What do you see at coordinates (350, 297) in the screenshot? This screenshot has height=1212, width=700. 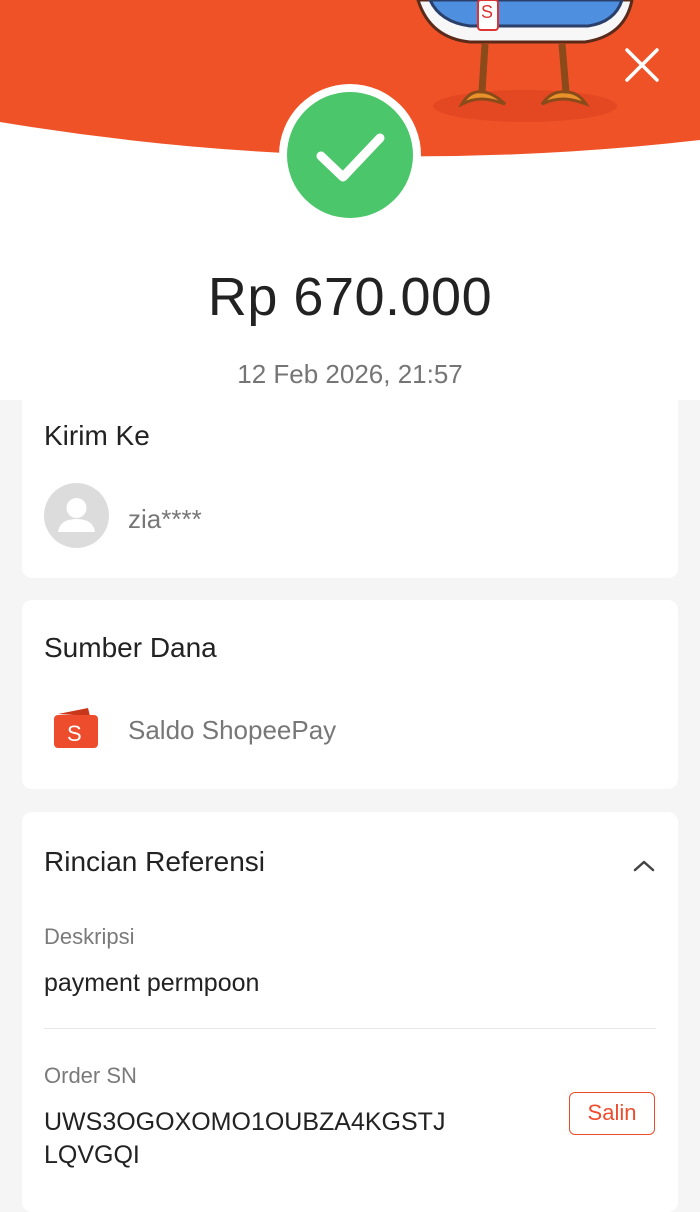 I see `transfer-amount: Rp 670.000` at bounding box center [350, 297].